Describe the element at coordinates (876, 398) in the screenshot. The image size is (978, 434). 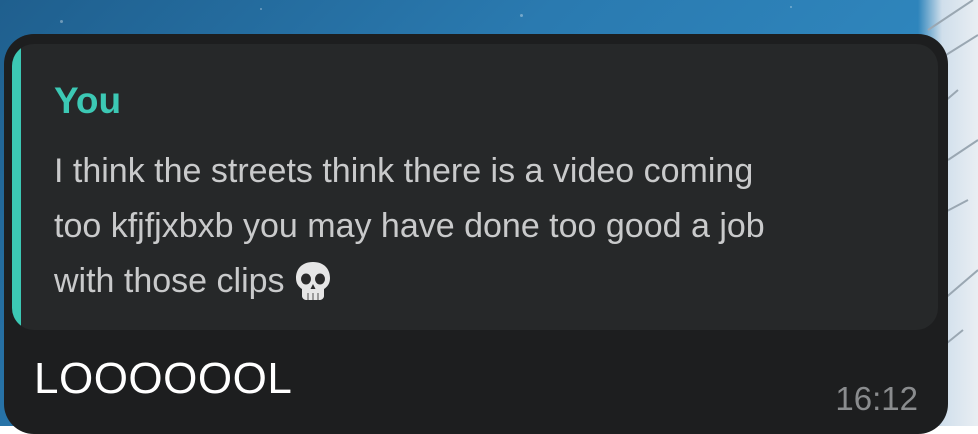
I see `message-timestamp: 16:12` at that location.